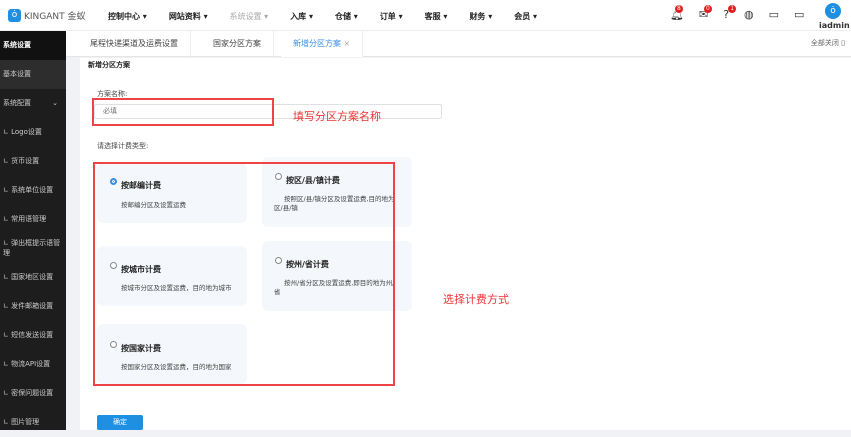 The width and height of the screenshot is (851, 437). Describe the element at coordinates (120, 422) in the screenshot. I see `submit-button: 确定` at that location.